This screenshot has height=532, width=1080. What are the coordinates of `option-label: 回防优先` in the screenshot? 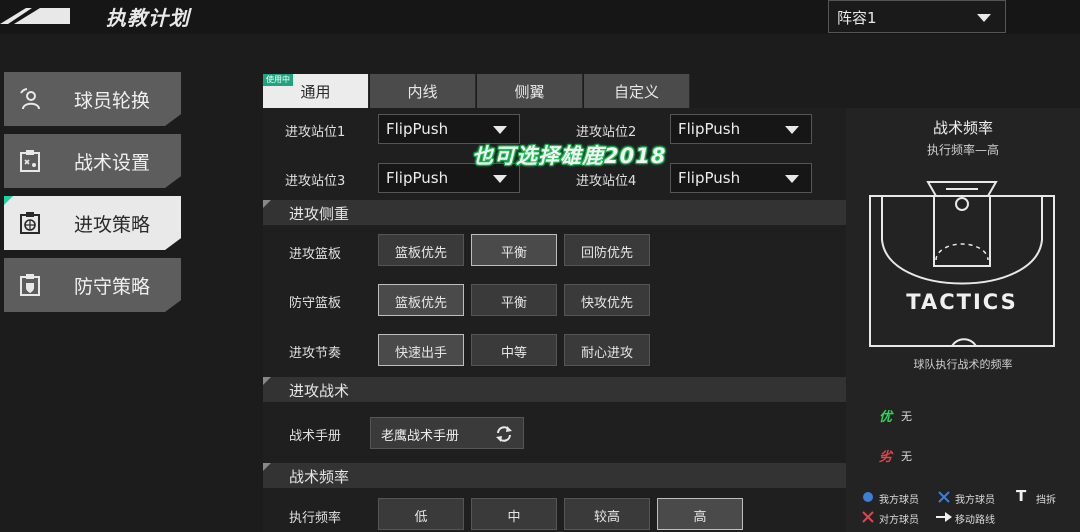 It's located at (606, 253).